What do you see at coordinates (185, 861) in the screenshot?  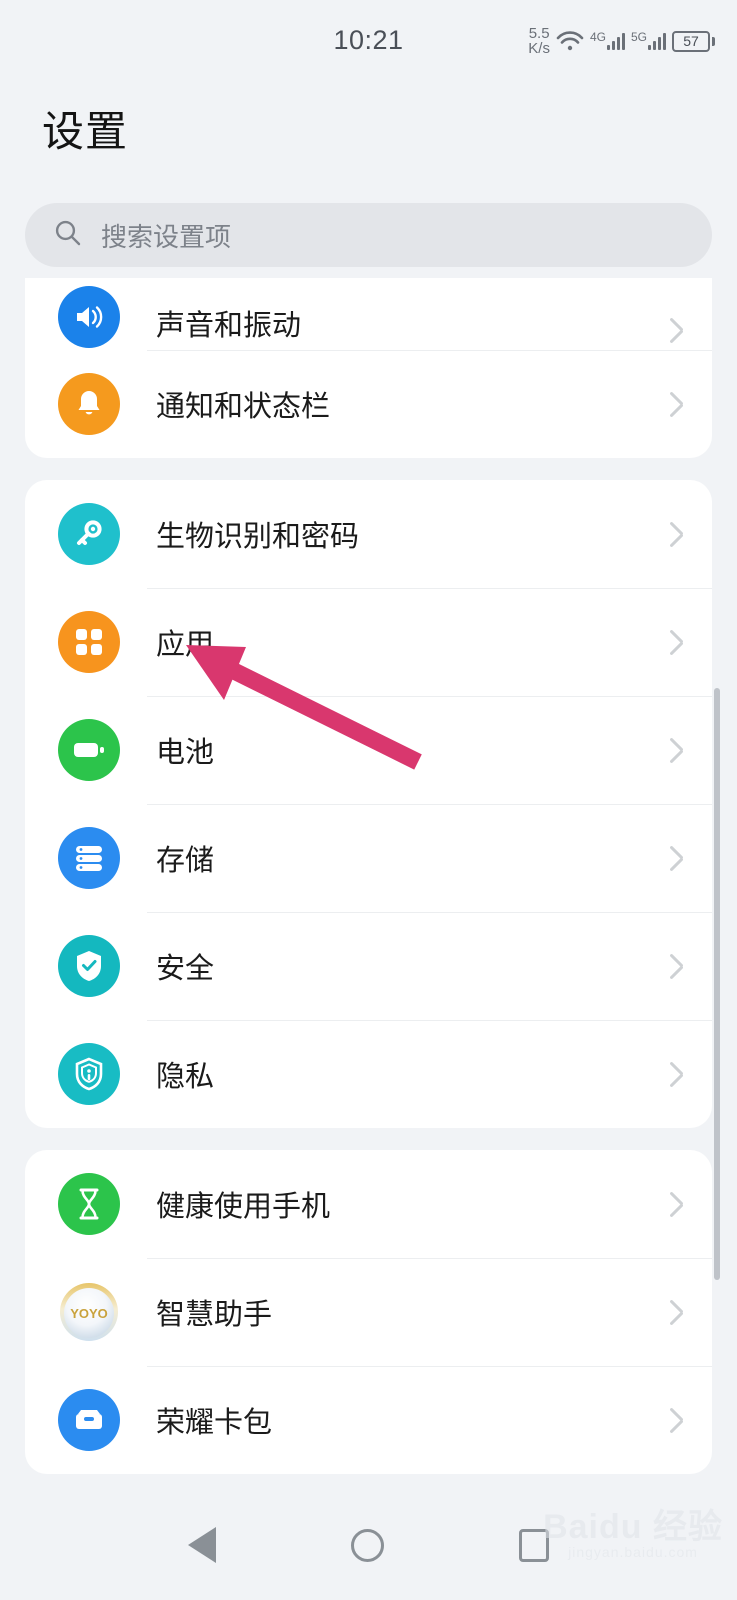 I see `settings-row-label: 存储` at bounding box center [185, 861].